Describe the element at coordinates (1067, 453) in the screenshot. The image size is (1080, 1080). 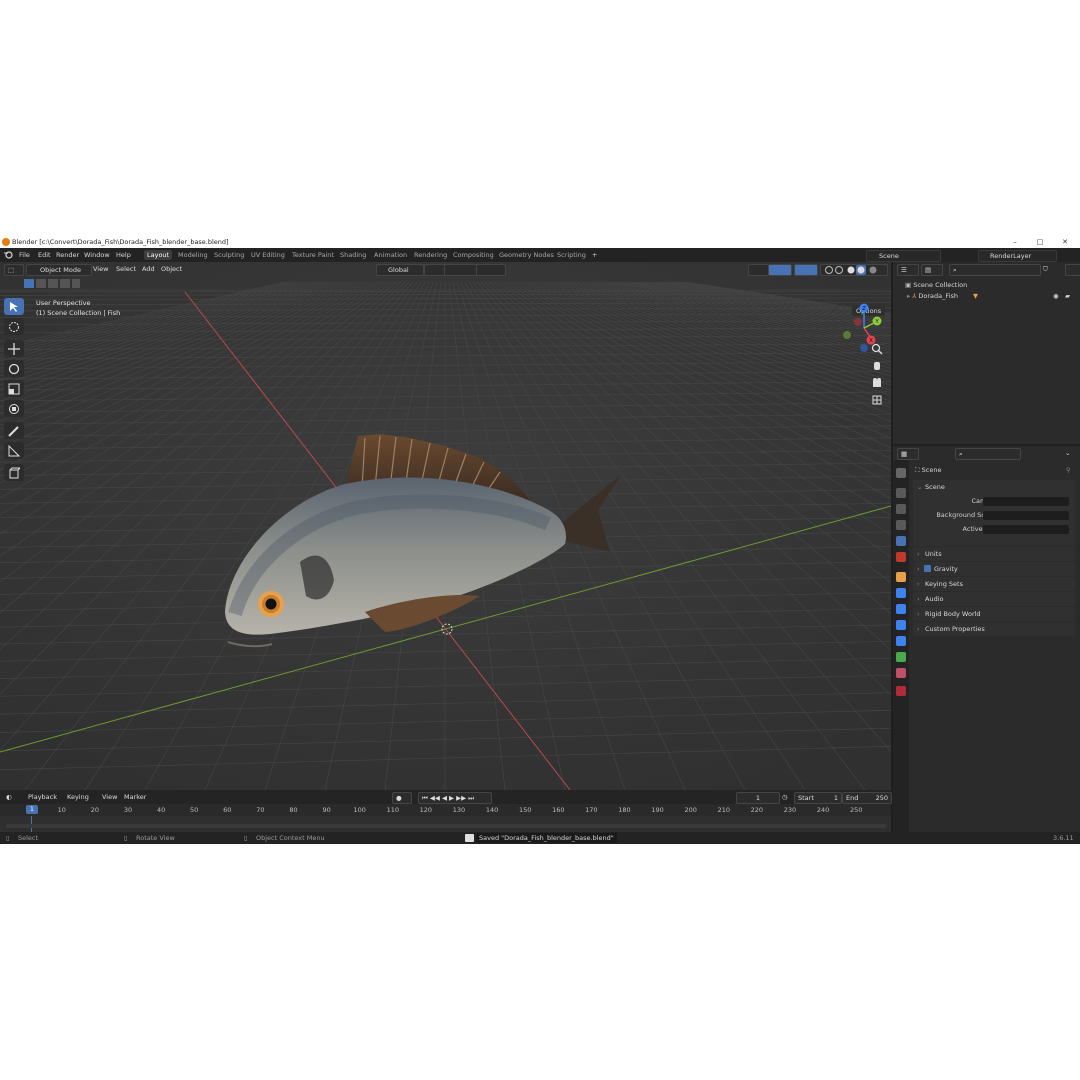
I see `properties-options-icon: ⌄` at that location.